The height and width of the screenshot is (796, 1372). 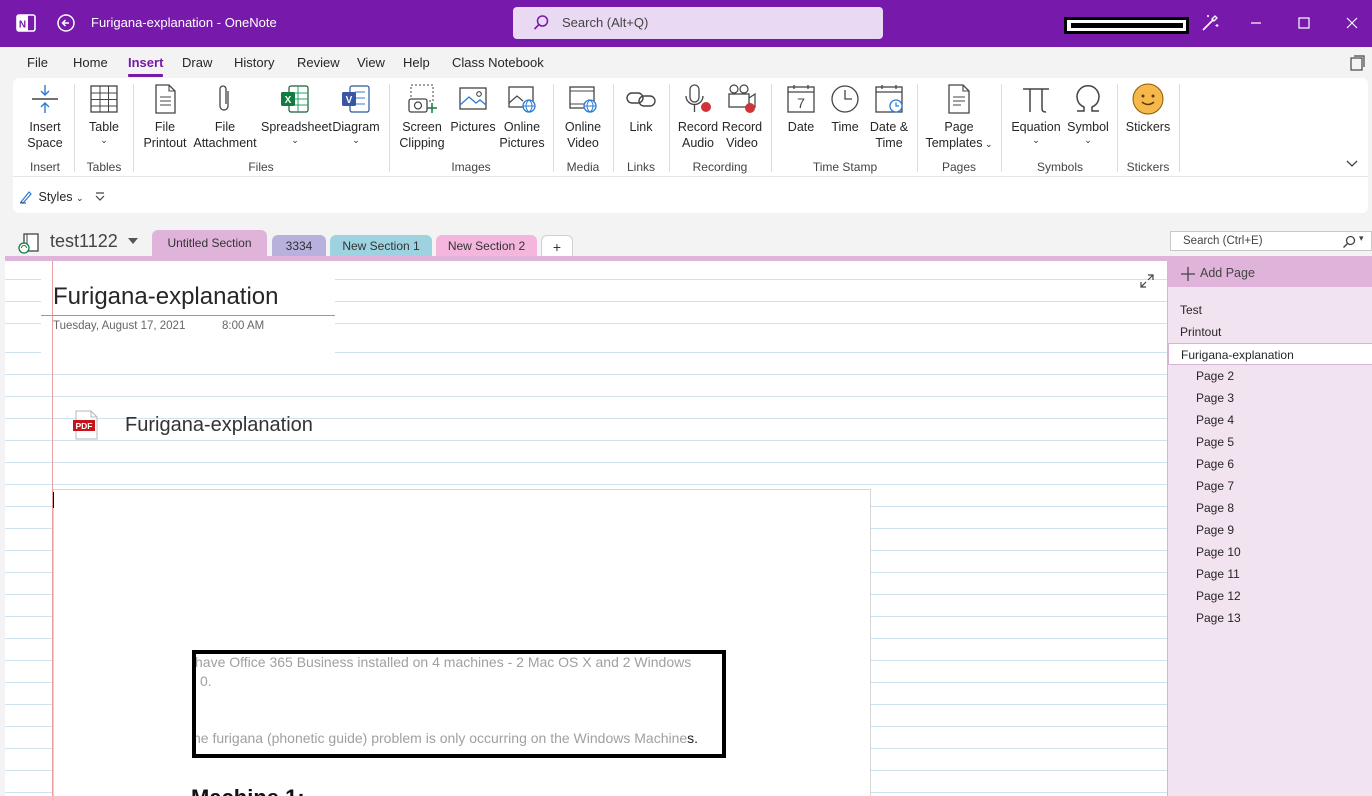 I want to click on section-tab-untitled-section: Untitled Section, so click(x=209, y=244).